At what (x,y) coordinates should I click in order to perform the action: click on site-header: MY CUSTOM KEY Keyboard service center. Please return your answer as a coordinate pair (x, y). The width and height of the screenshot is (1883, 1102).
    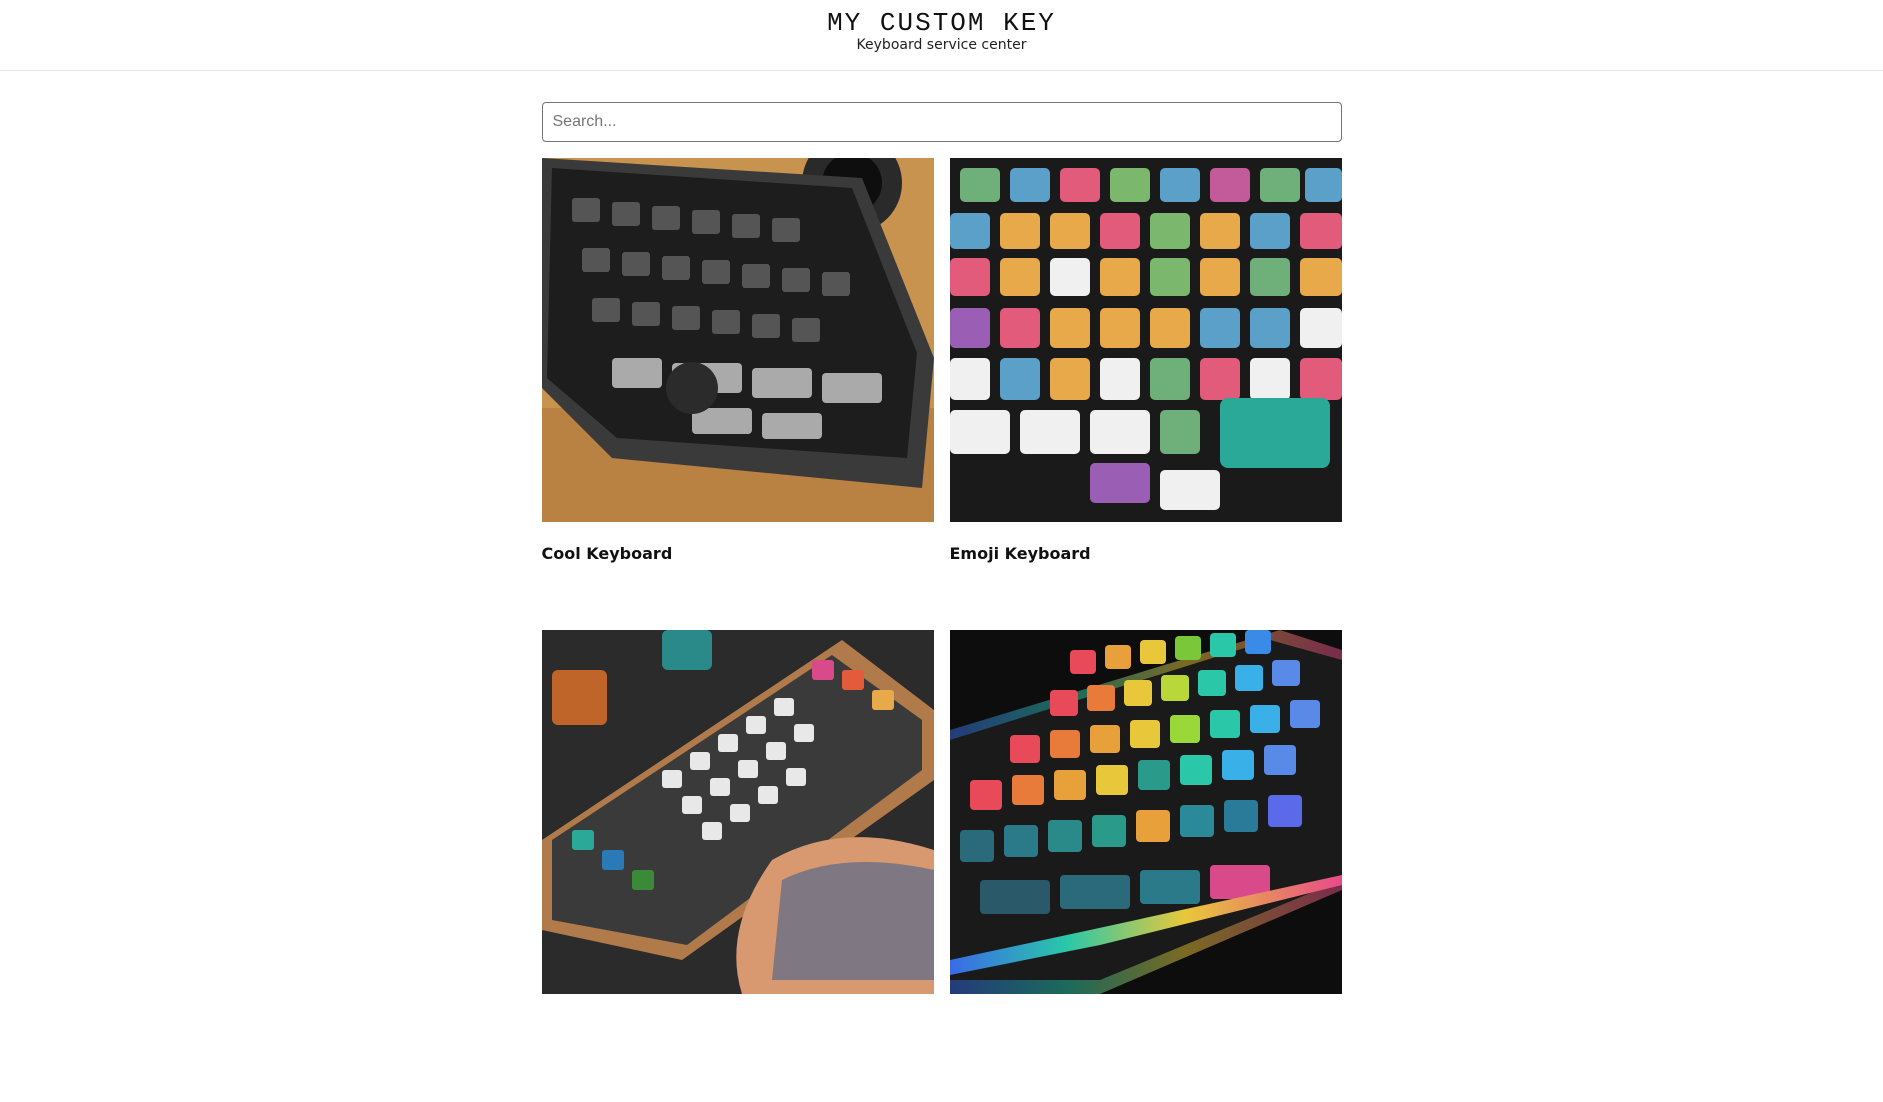
    Looking at the image, I should click on (941, 35).